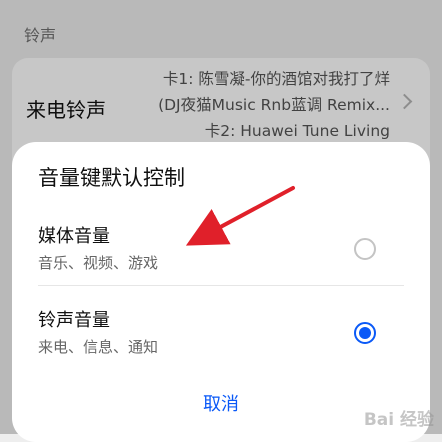  I want to click on dialog-title: 音量键默认控制, so click(111, 178).